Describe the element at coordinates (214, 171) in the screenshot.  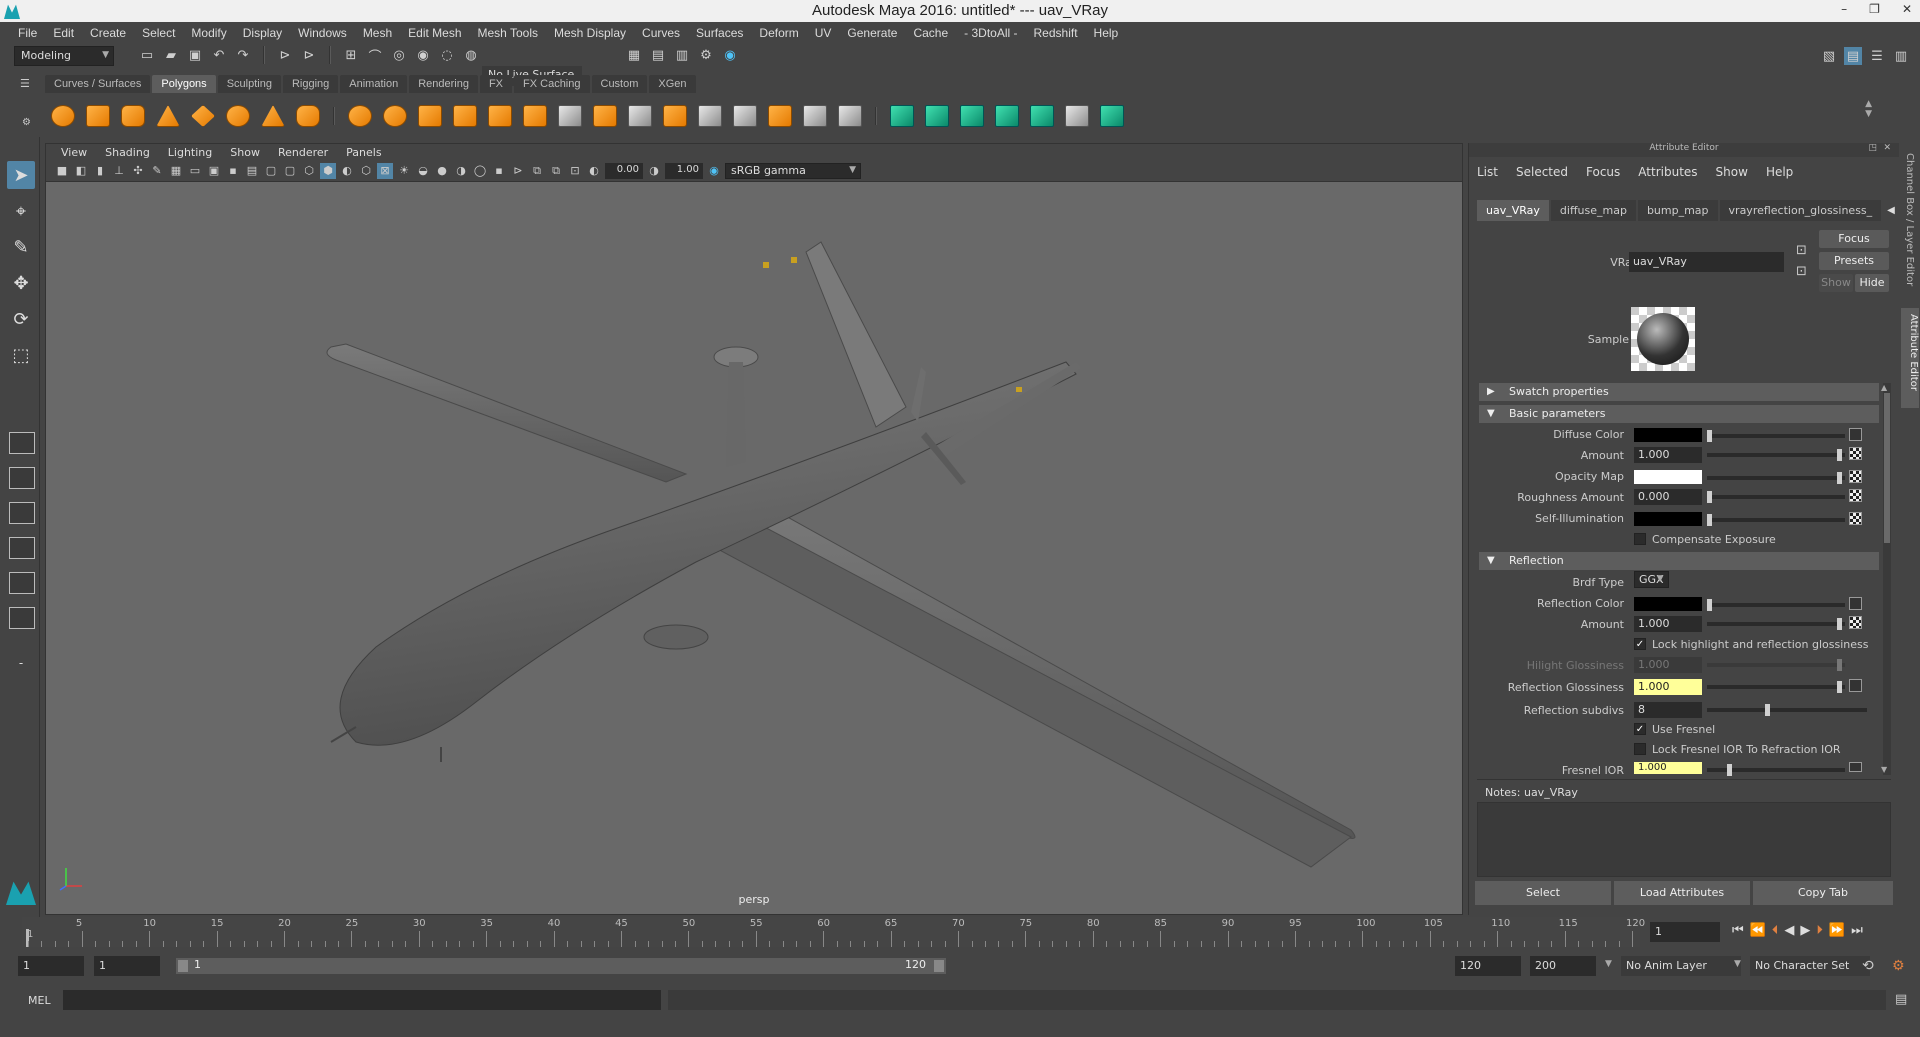
I see `resolution-gate-icon: ▣` at that location.